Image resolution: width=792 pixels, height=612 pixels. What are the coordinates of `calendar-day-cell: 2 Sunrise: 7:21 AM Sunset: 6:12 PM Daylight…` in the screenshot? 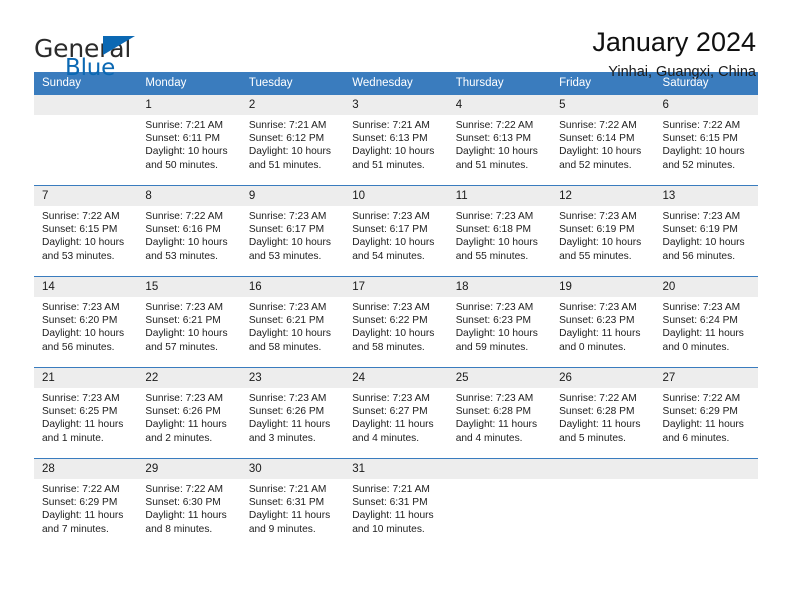 It's located at (292, 140).